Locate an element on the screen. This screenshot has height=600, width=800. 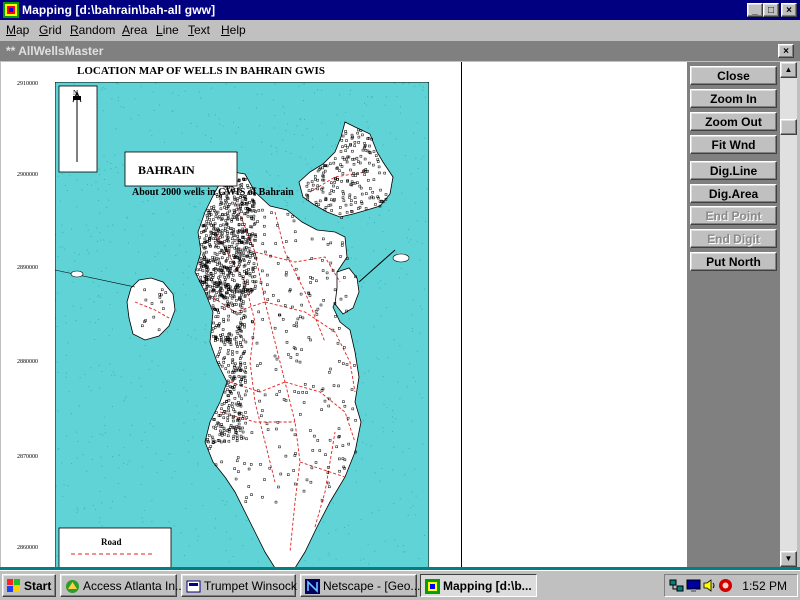
minimize-button: _ is located at coordinates (755, 10).